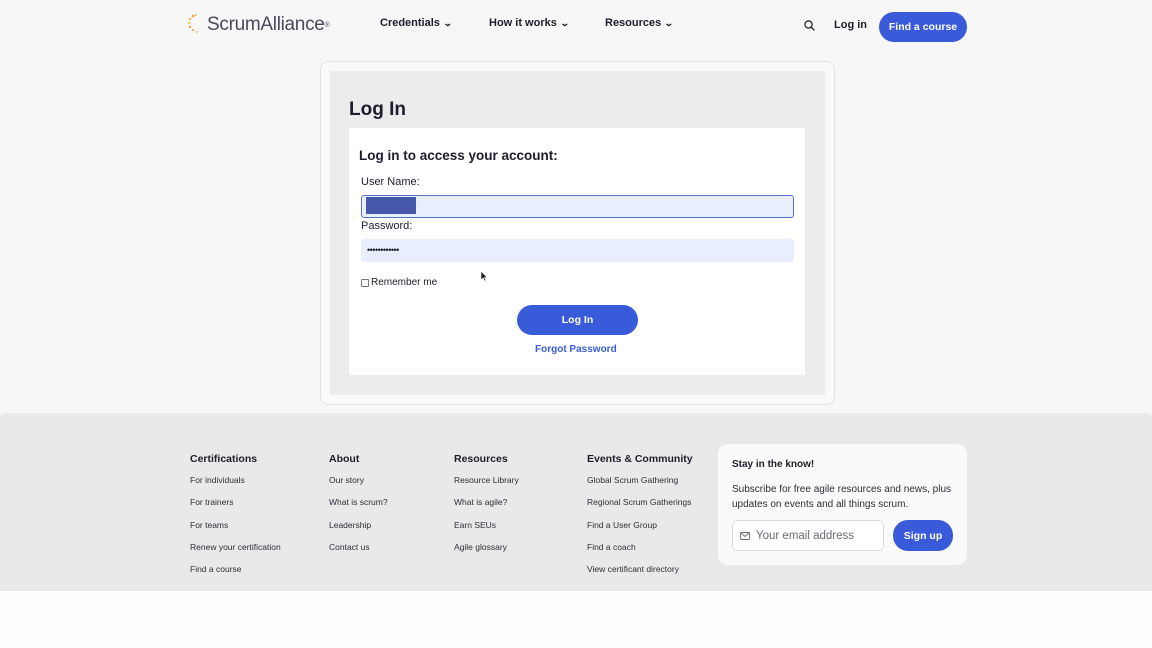 The height and width of the screenshot is (648, 1152). Describe the element at coordinates (633, 23) in the screenshot. I see `nav-resources-label: Resources` at that location.